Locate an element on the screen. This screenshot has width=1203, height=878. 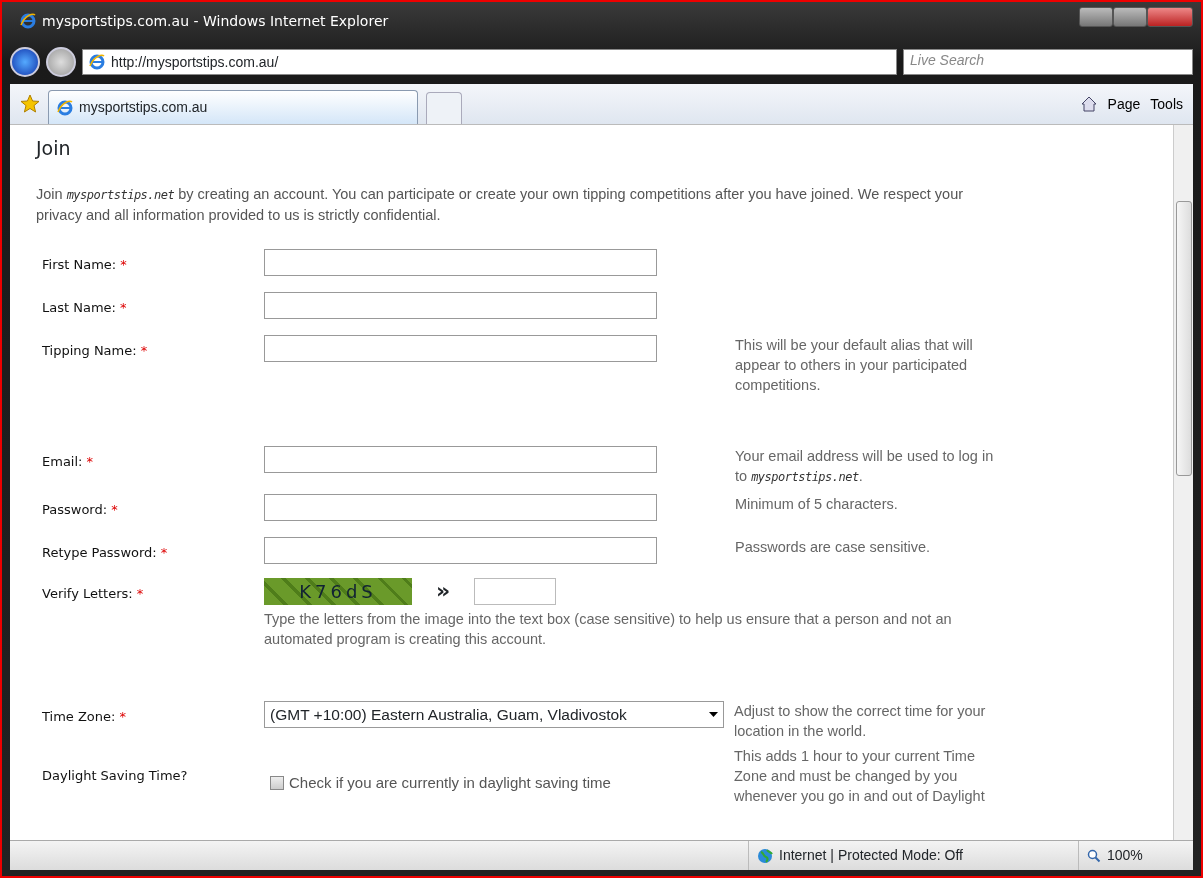
page-heading: Join is located at coordinates (54, 148).